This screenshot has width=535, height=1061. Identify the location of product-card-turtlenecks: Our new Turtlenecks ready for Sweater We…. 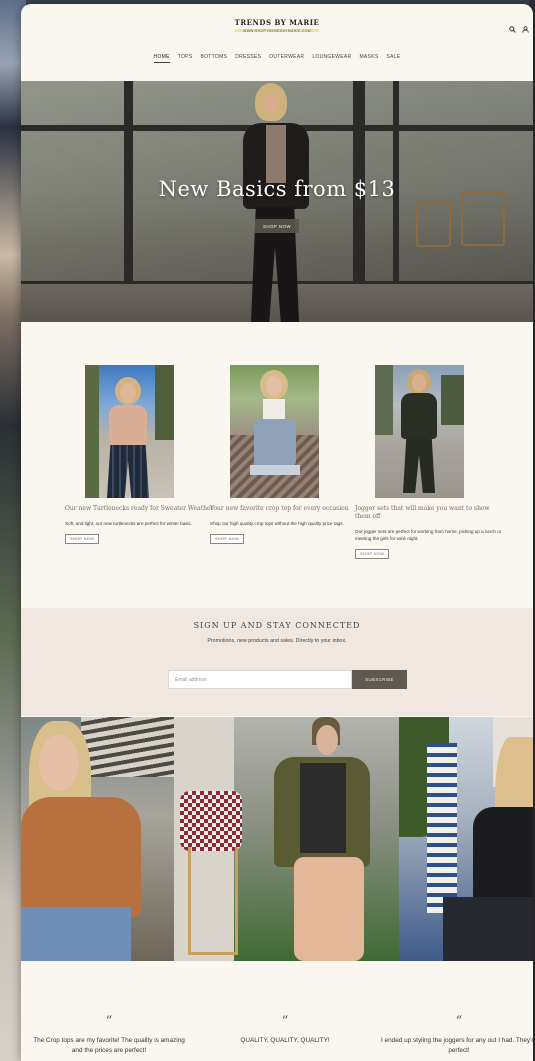
(140, 455).